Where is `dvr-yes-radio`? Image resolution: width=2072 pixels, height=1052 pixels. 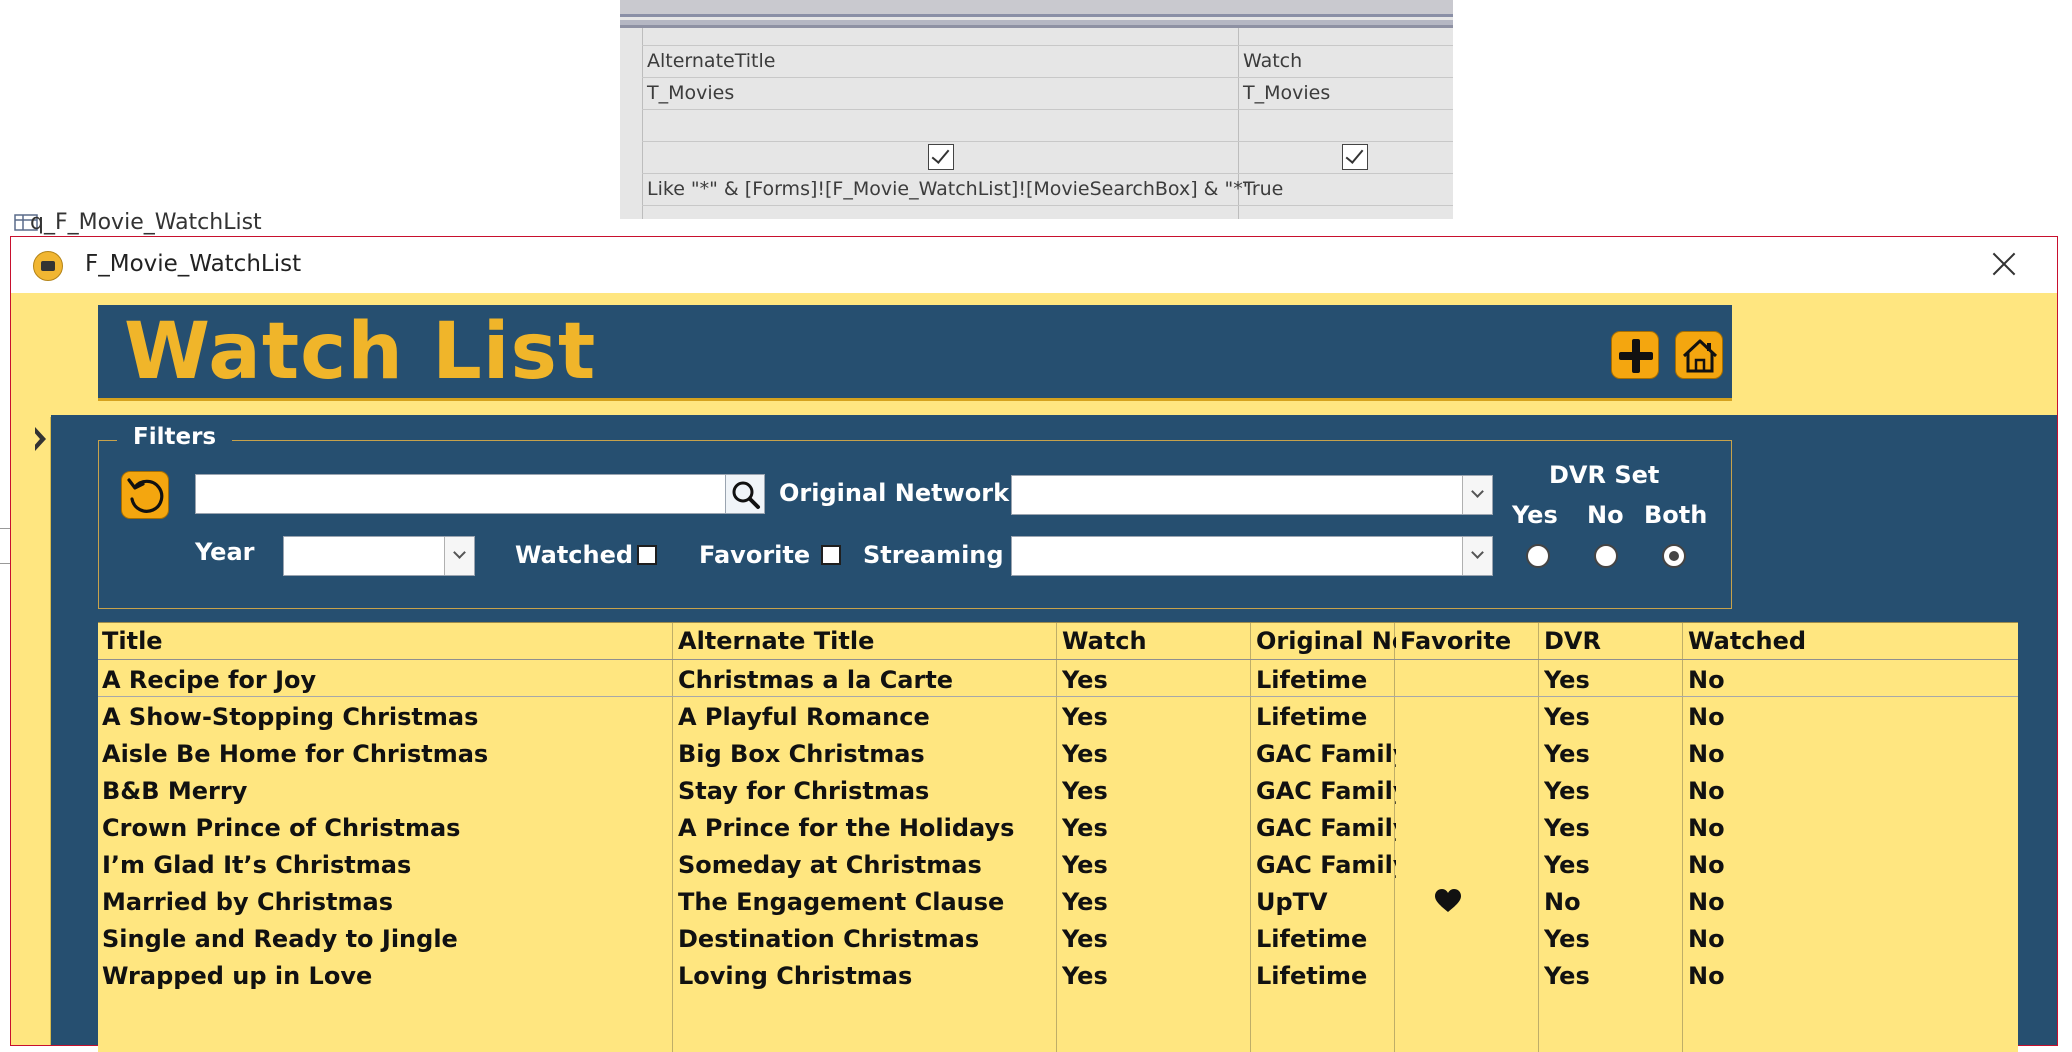 dvr-yes-radio is located at coordinates (1538, 556).